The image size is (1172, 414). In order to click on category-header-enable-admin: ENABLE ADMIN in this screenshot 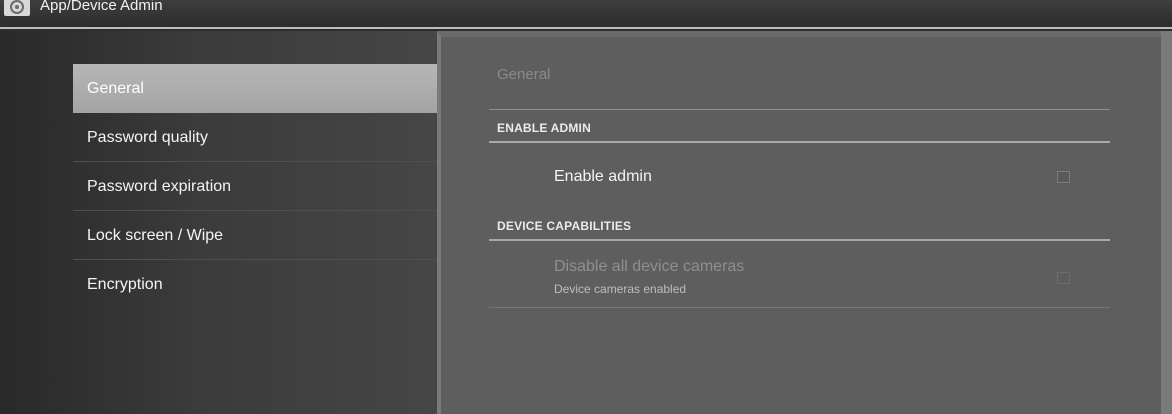, I will do `click(544, 128)`.